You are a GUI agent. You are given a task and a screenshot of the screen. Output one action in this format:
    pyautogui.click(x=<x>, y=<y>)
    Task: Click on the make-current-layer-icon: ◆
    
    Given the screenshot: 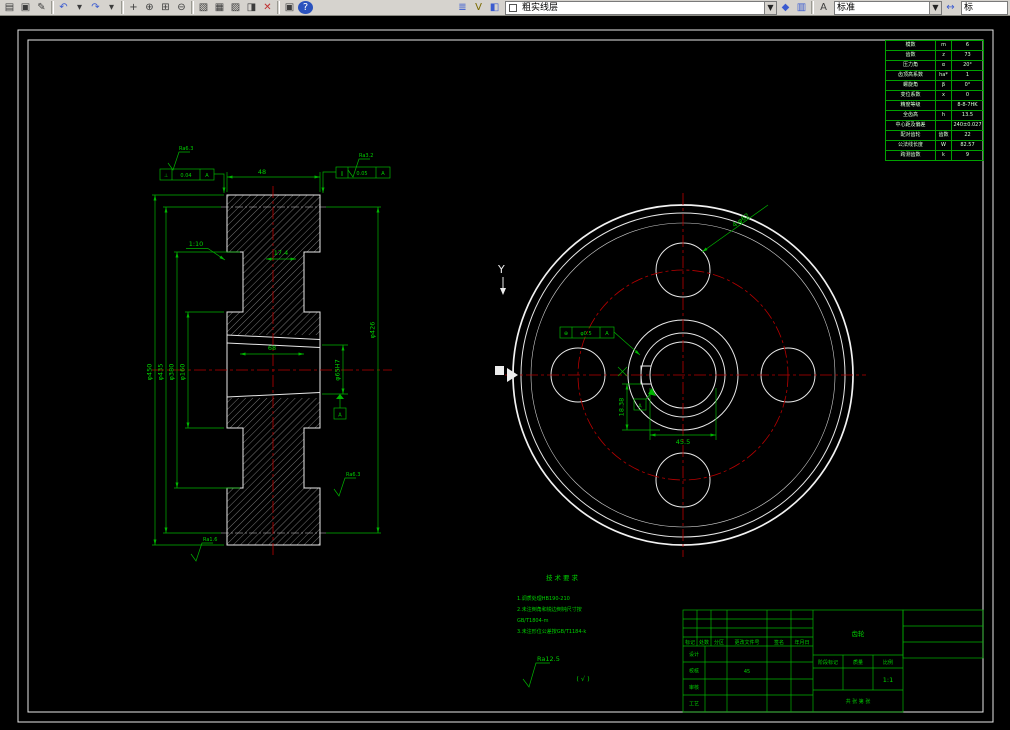 What is the action you would take?
    pyautogui.click(x=785, y=7)
    